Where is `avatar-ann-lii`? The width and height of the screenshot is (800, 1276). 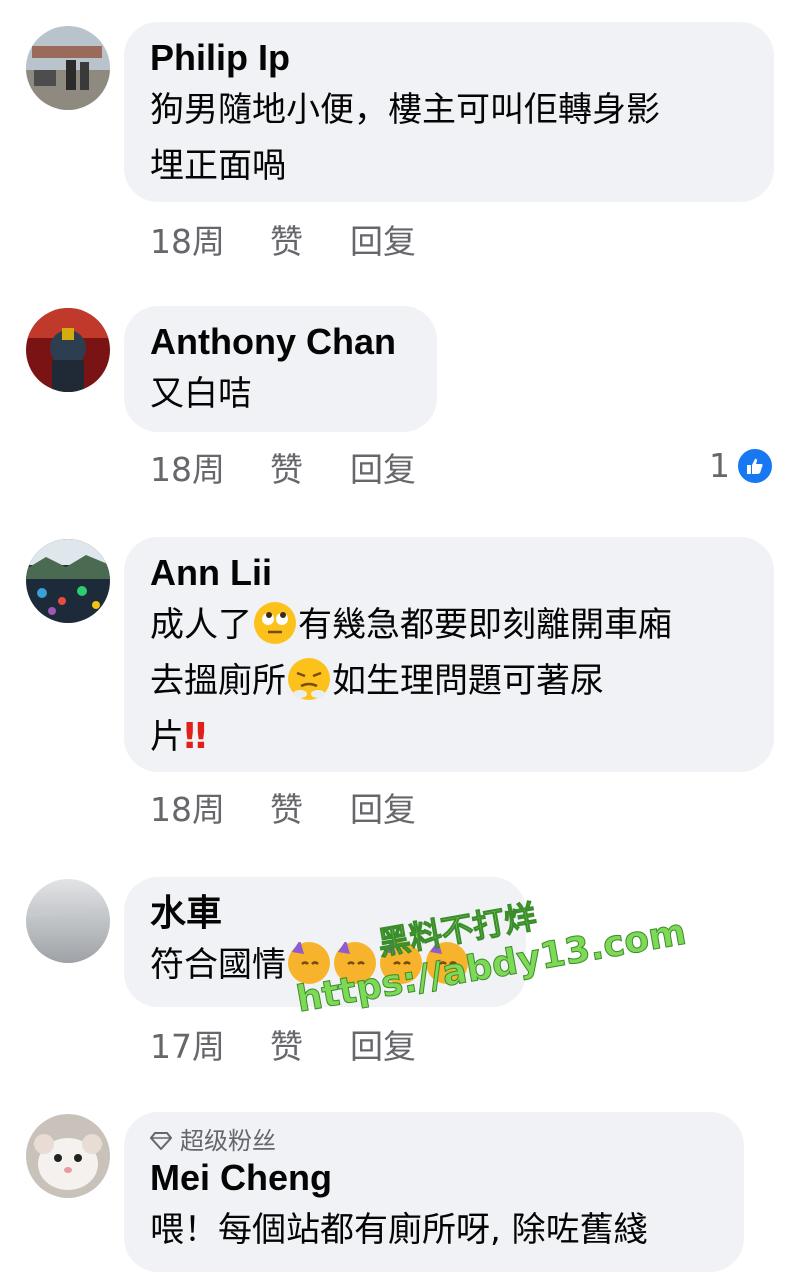 avatar-ann-lii is located at coordinates (68, 581).